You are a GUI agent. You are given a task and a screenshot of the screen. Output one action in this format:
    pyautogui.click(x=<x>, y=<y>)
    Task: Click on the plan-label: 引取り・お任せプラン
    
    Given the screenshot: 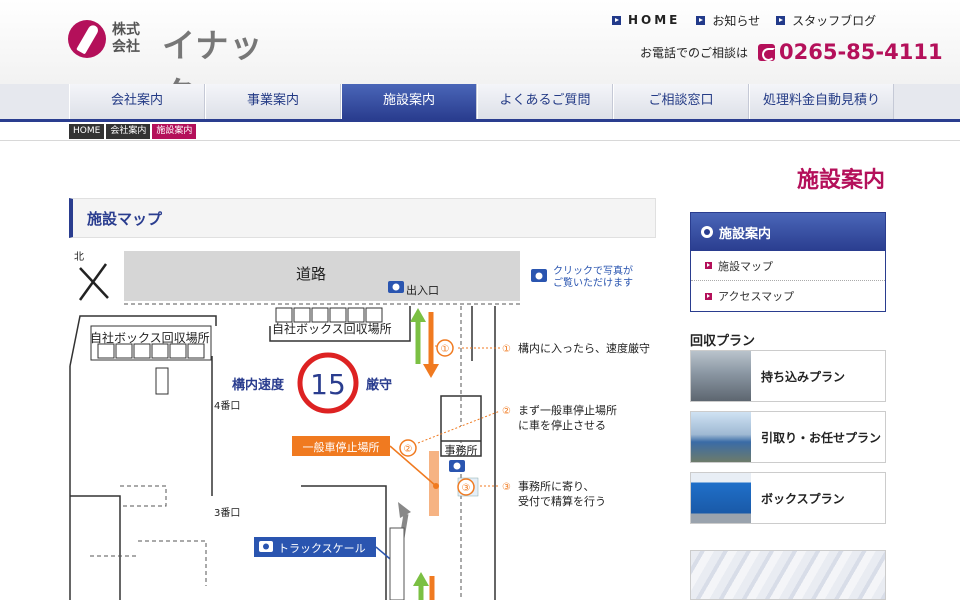 What is the action you would take?
    pyautogui.click(x=821, y=437)
    